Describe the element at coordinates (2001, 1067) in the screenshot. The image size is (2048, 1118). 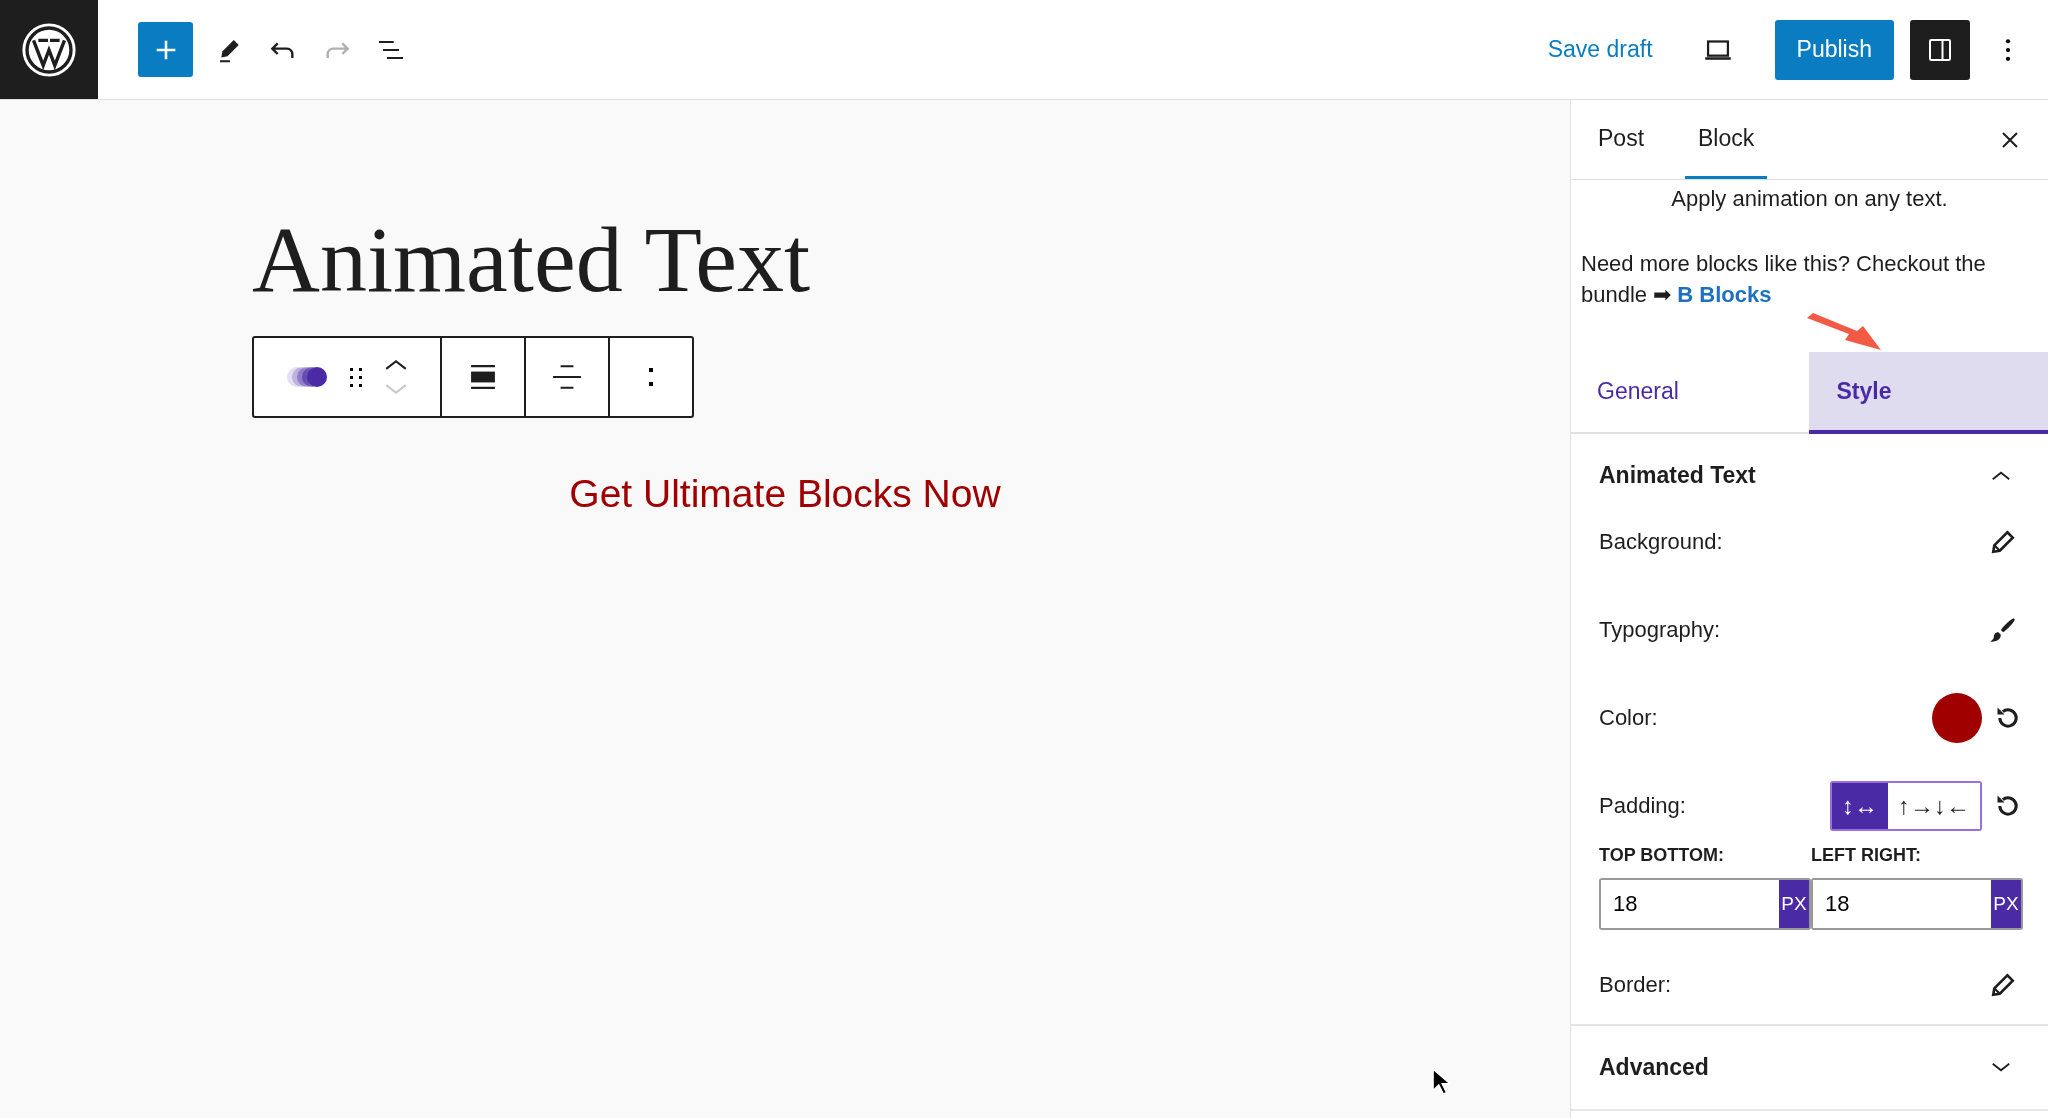
I see `chevron-down-icon` at that location.